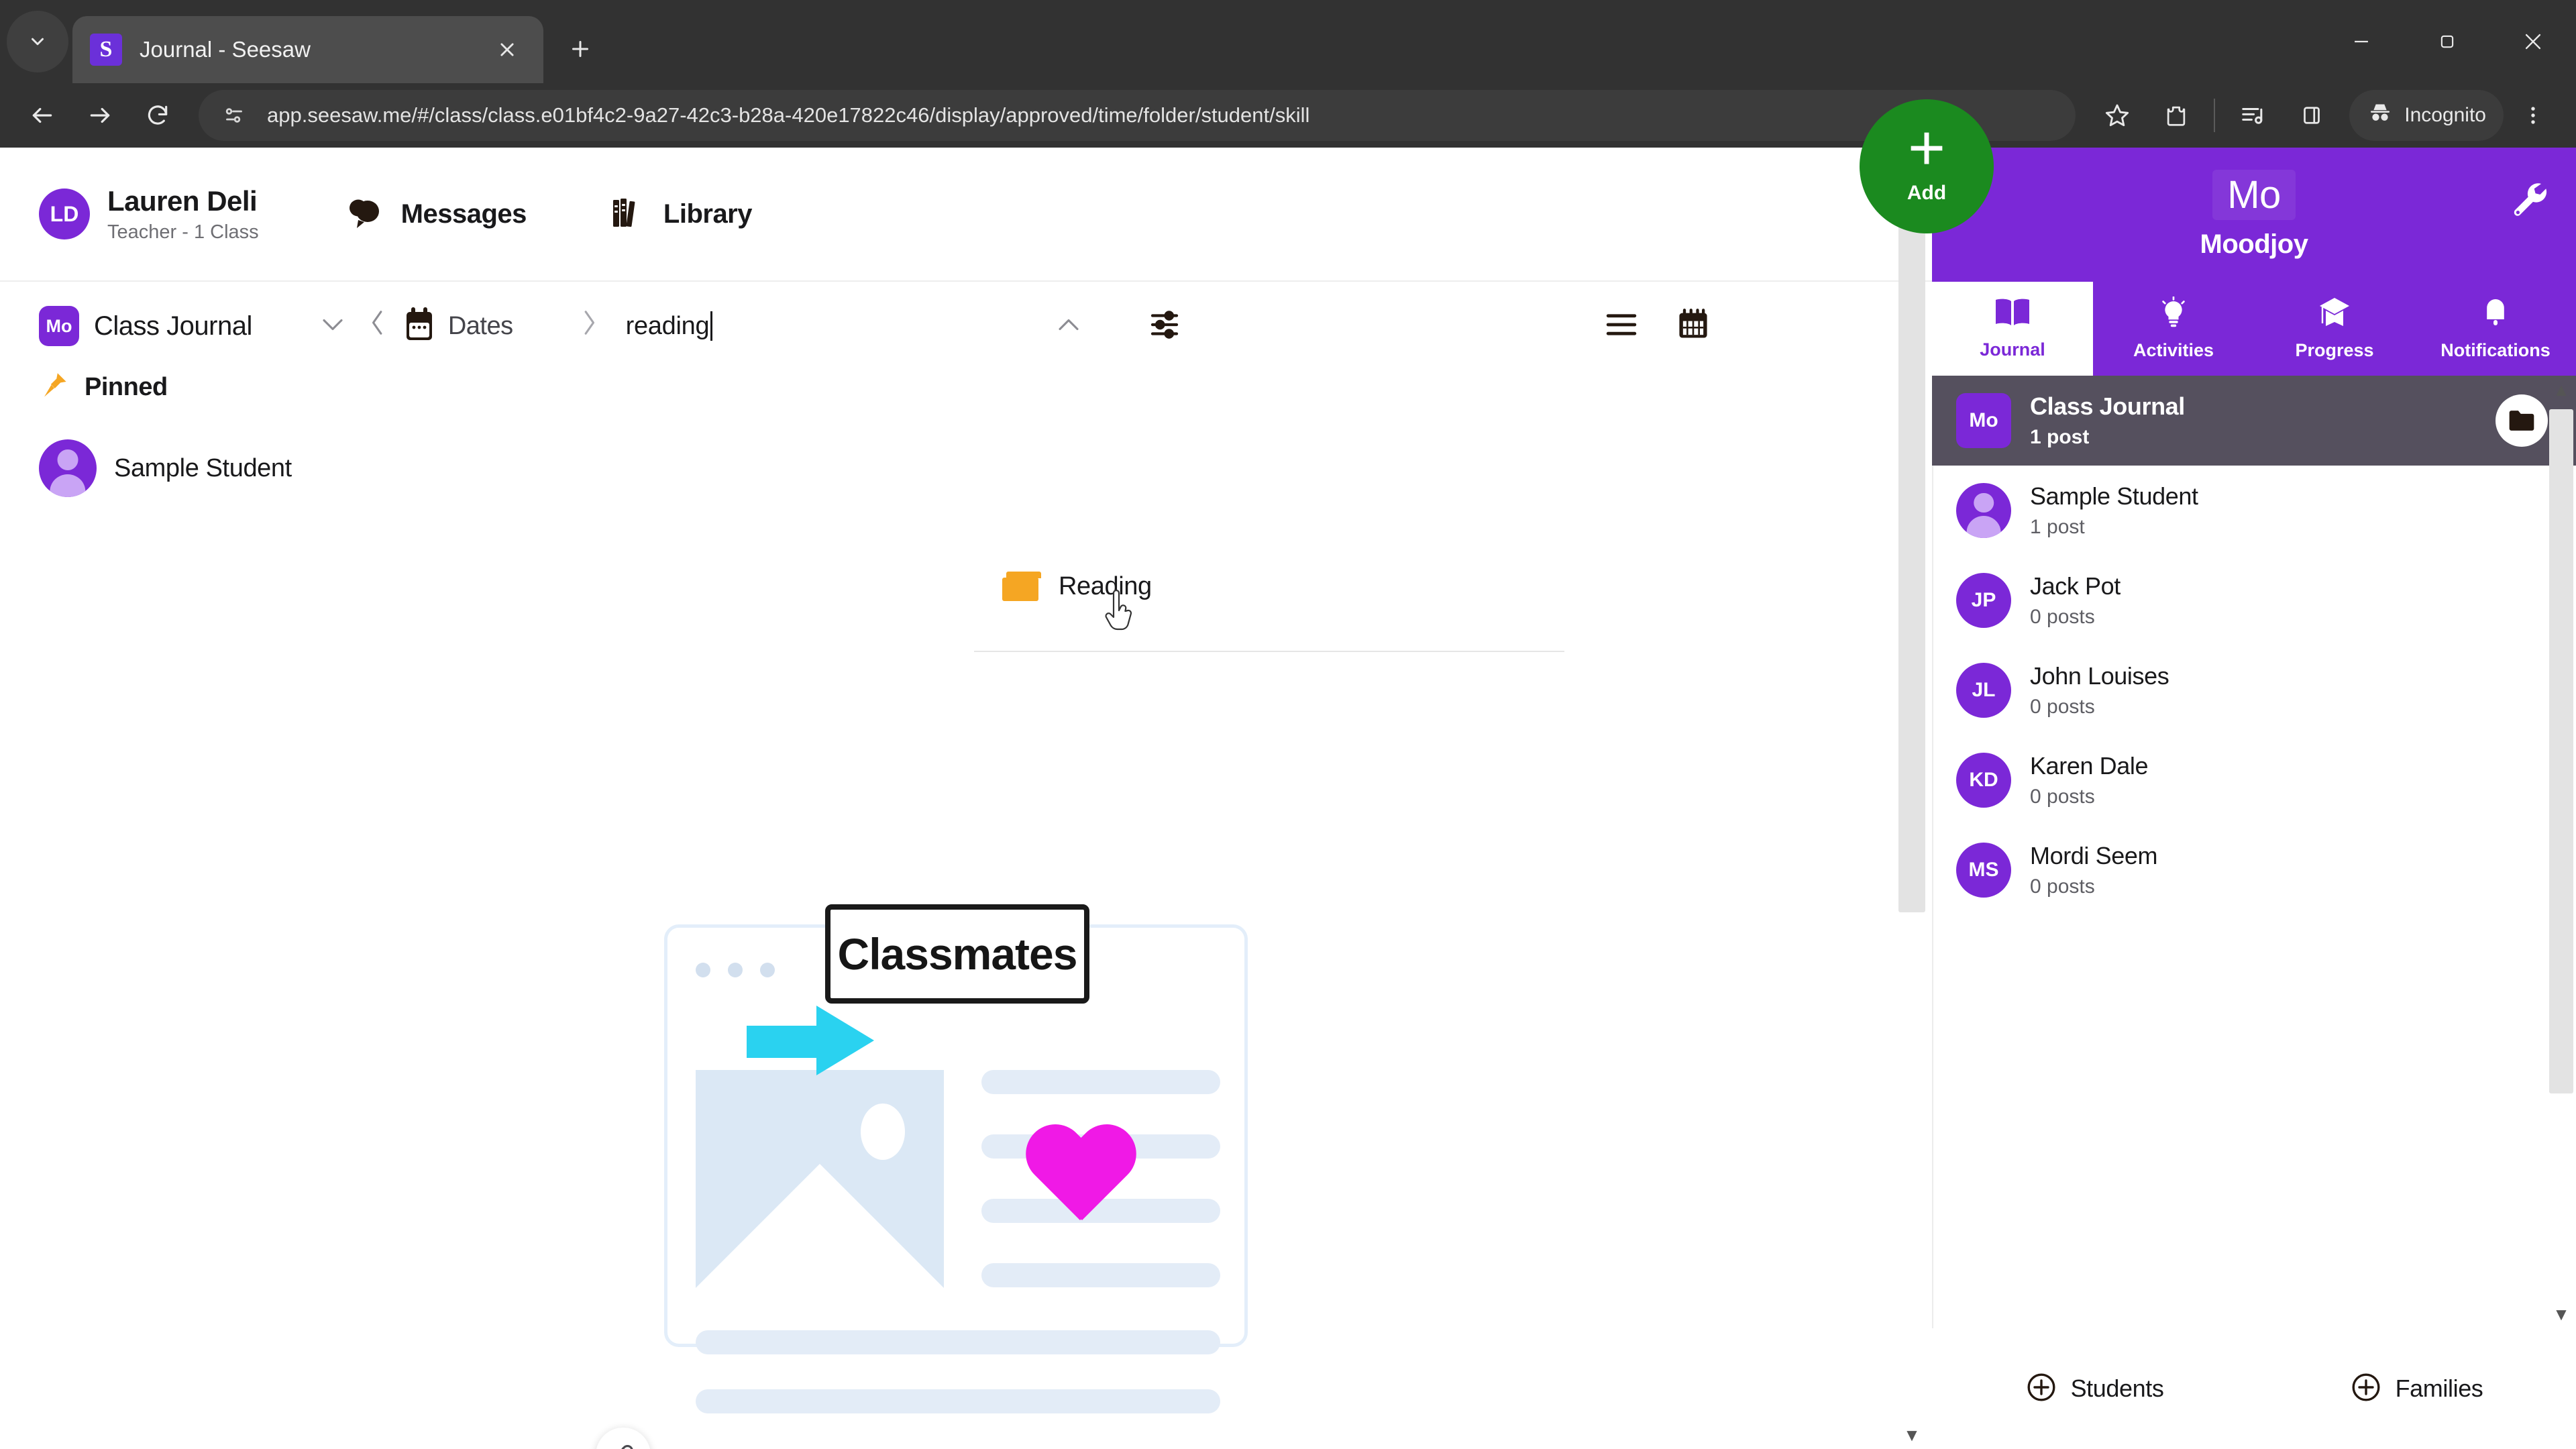 The width and height of the screenshot is (2576, 1449). What do you see at coordinates (1068, 326) in the screenshot?
I see `chevron-up-icon` at bounding box center [1068, 326].